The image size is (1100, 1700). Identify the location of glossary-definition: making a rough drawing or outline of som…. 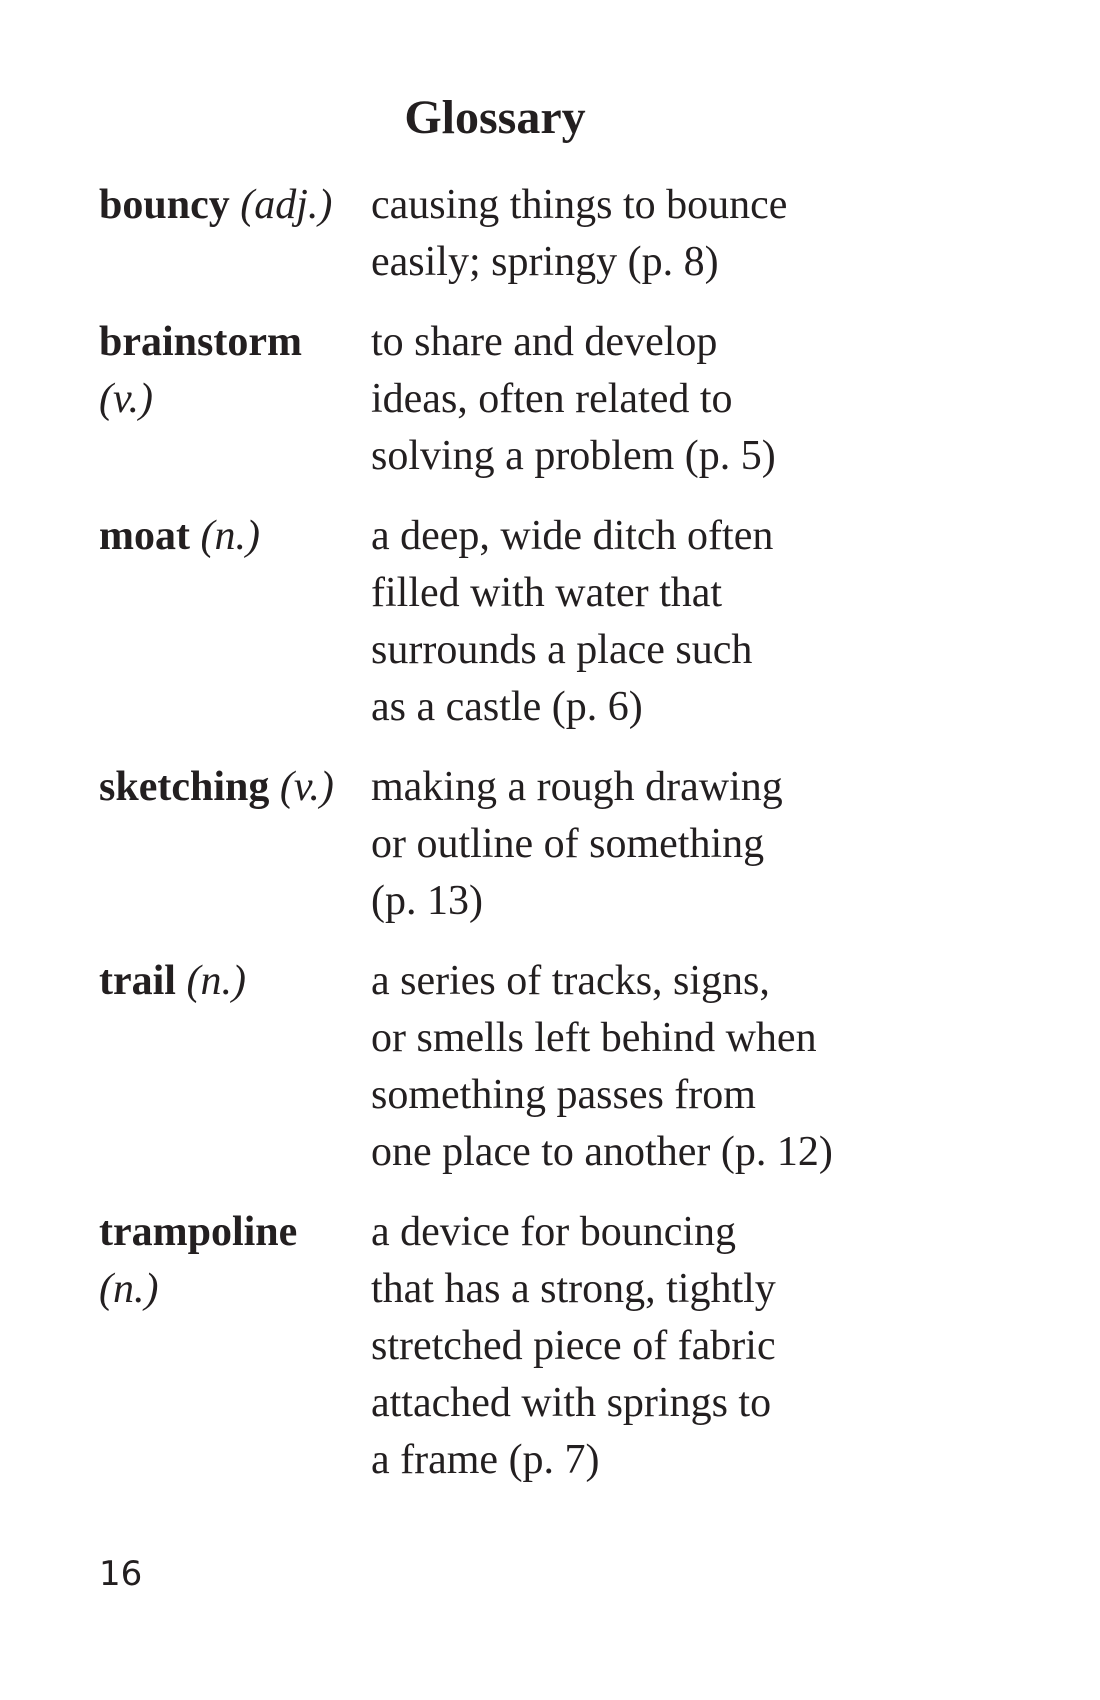
(577, 844).